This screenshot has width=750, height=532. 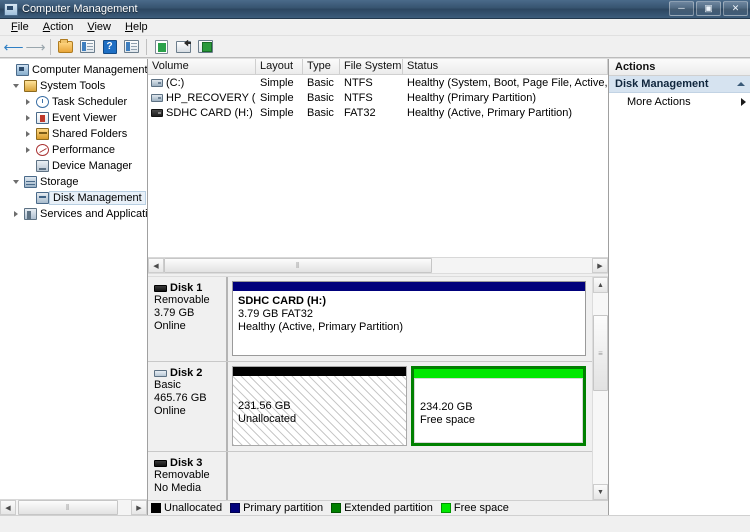 What do you see at coordinates (743, 101) in the screenshot?
I see `chevron-right-icon` at bounding box center [743, 101].